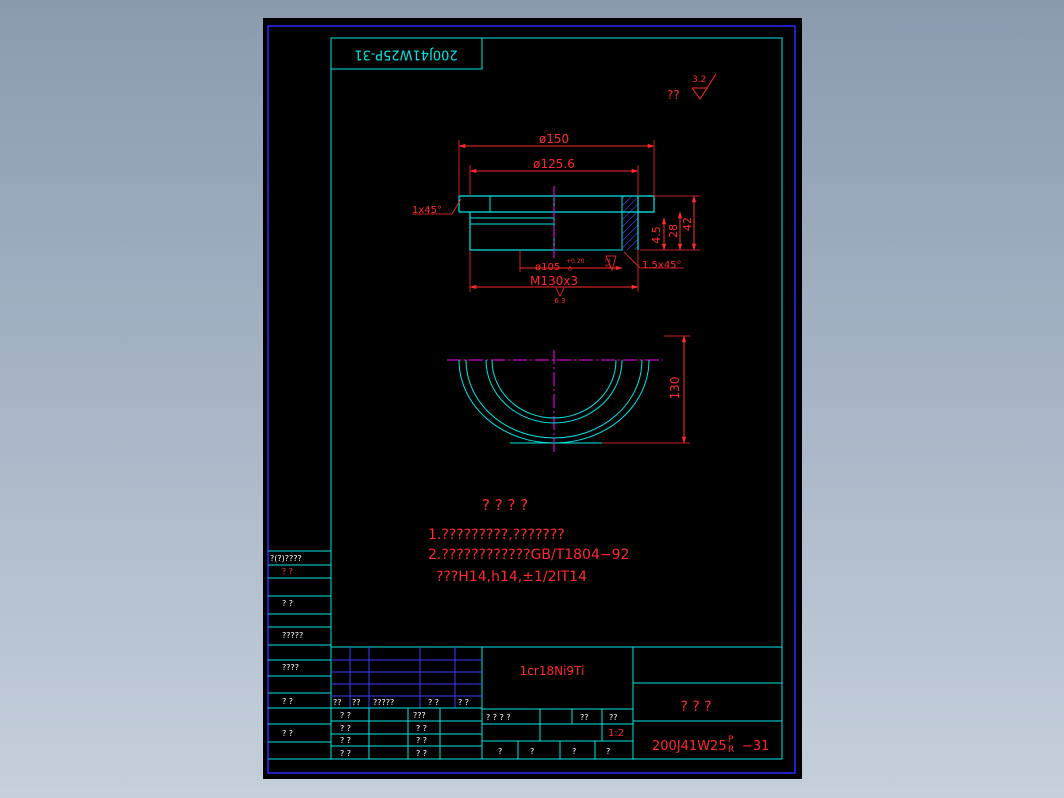 This screenshot has width=1064, height=798. What do you see at coordinates (421, 728) in the screenshot?
I see `tb-row2-b: ? ?` at bounding box center [421, 728].